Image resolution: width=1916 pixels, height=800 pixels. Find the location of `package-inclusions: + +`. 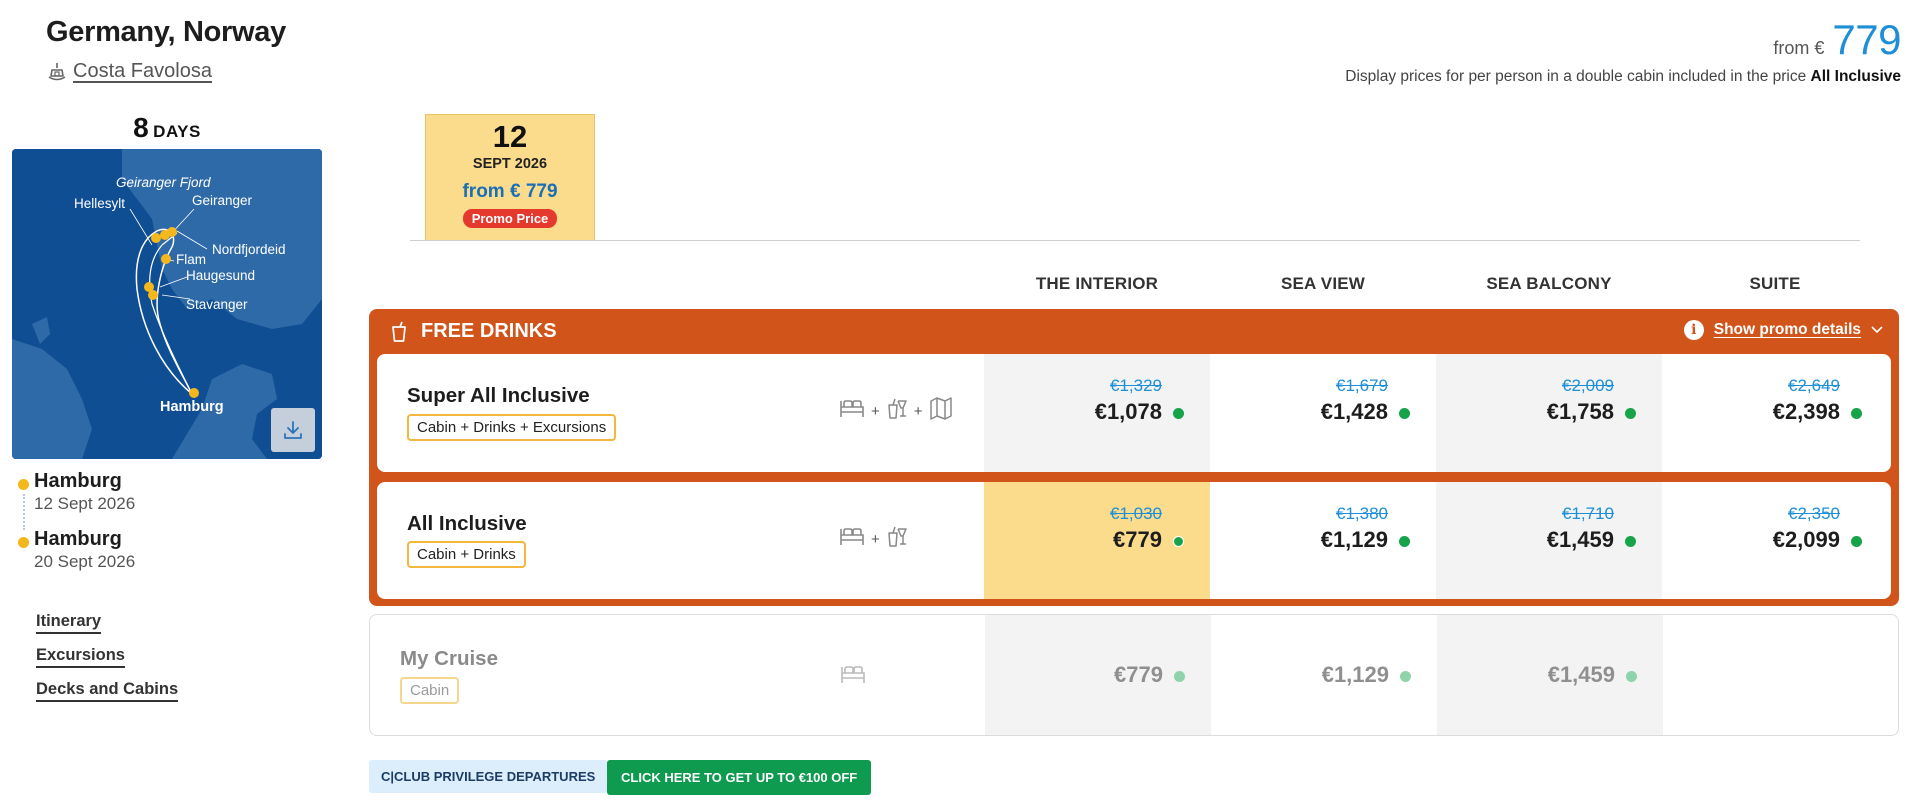

package-inclusions: + + is located at coordinates (896, 408).